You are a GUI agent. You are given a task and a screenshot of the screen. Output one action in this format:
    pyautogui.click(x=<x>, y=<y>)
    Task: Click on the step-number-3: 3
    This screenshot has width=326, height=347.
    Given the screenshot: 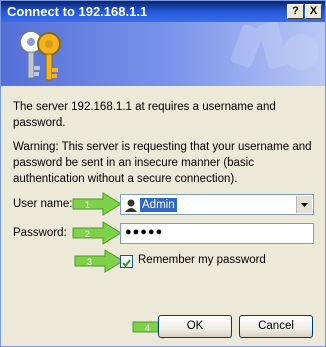 What is the action you would take?
    pyautogui.click(x=89, y=262)
    